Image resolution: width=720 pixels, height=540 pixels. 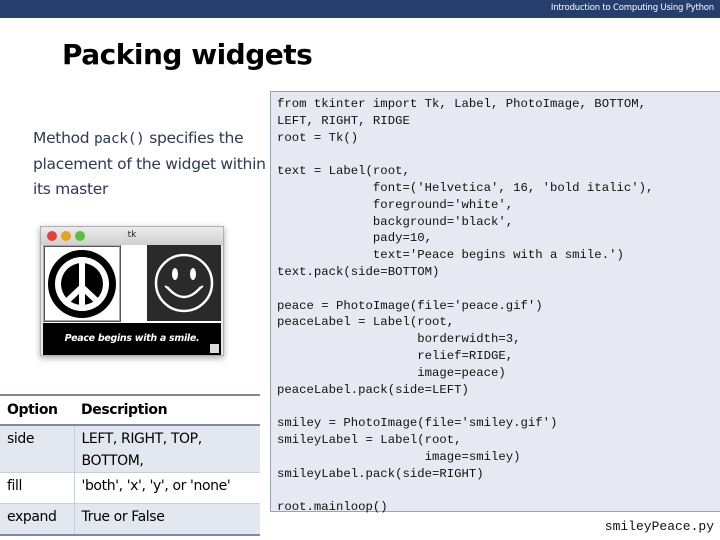 What do you see at coordinates (32, 410) in the screenshot?
I see `header-option: Option` at bounding box center [32, 410].